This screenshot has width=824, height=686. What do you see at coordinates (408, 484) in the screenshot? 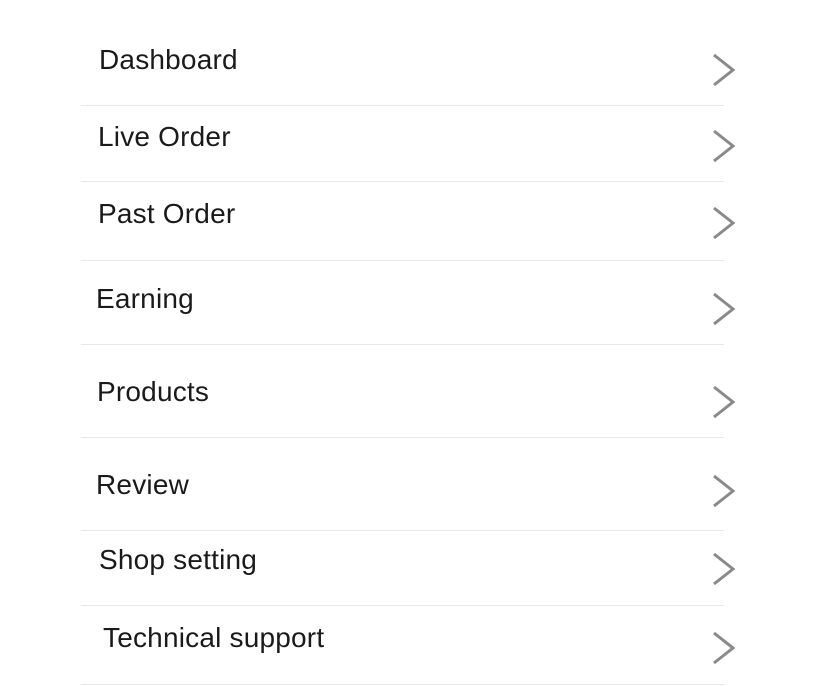
I see `menu-item-review: Review` at bounding box center [408, 484].